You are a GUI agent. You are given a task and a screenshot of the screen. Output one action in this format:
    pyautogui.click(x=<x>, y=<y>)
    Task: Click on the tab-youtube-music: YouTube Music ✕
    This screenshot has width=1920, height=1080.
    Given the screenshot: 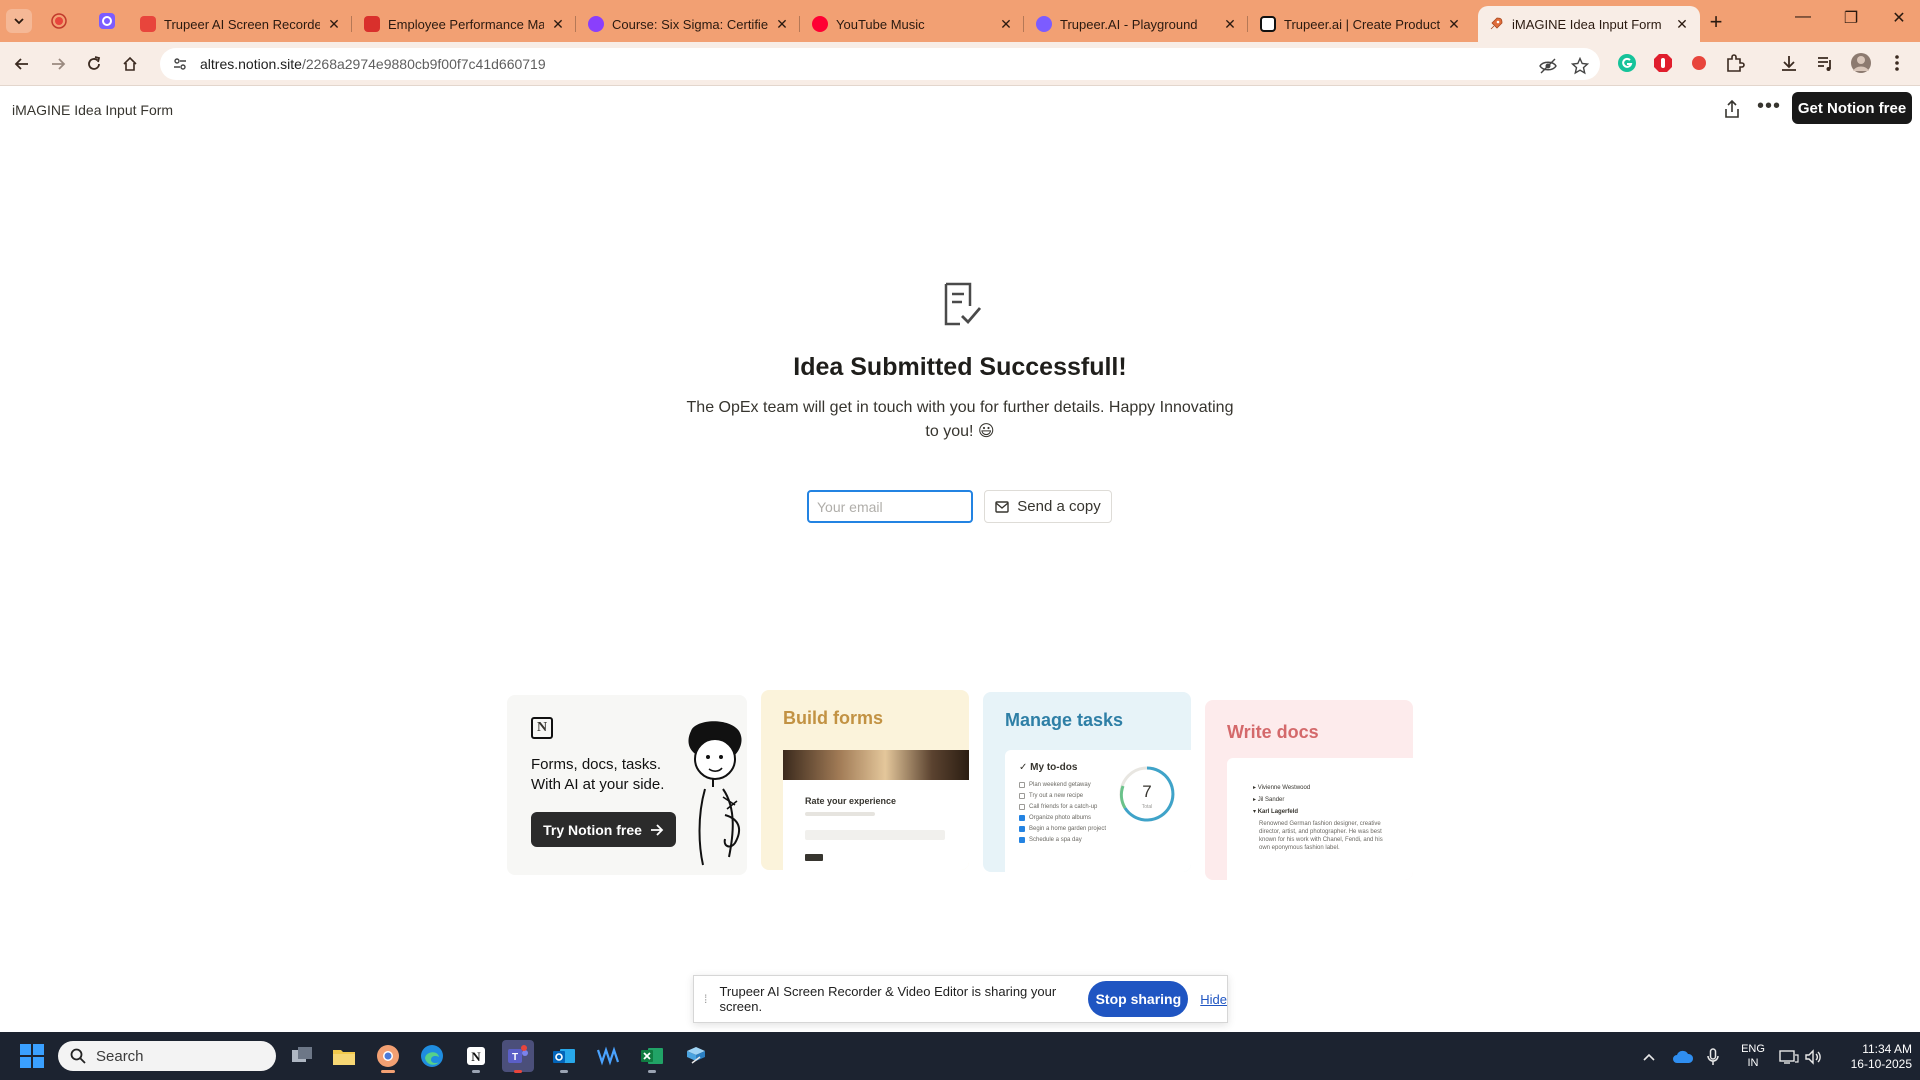 What is the action you would take?
    pyautogui.click(x=913, y=24)
    